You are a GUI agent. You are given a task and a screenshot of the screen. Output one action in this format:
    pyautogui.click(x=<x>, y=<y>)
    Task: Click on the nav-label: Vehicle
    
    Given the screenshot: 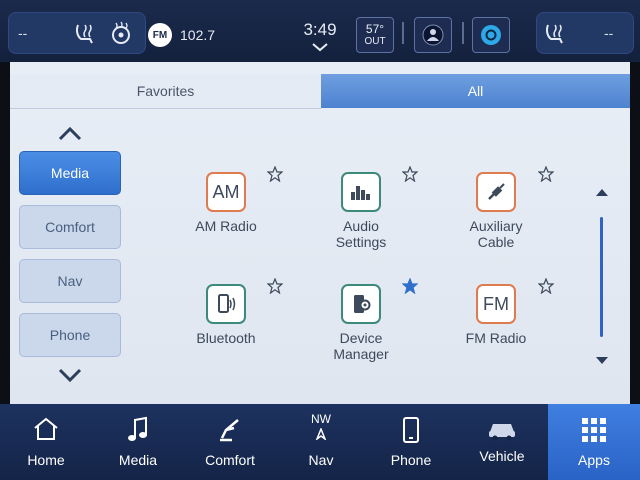 What is the action you would take?
    pyautogui.click(x=502, y=456)
    